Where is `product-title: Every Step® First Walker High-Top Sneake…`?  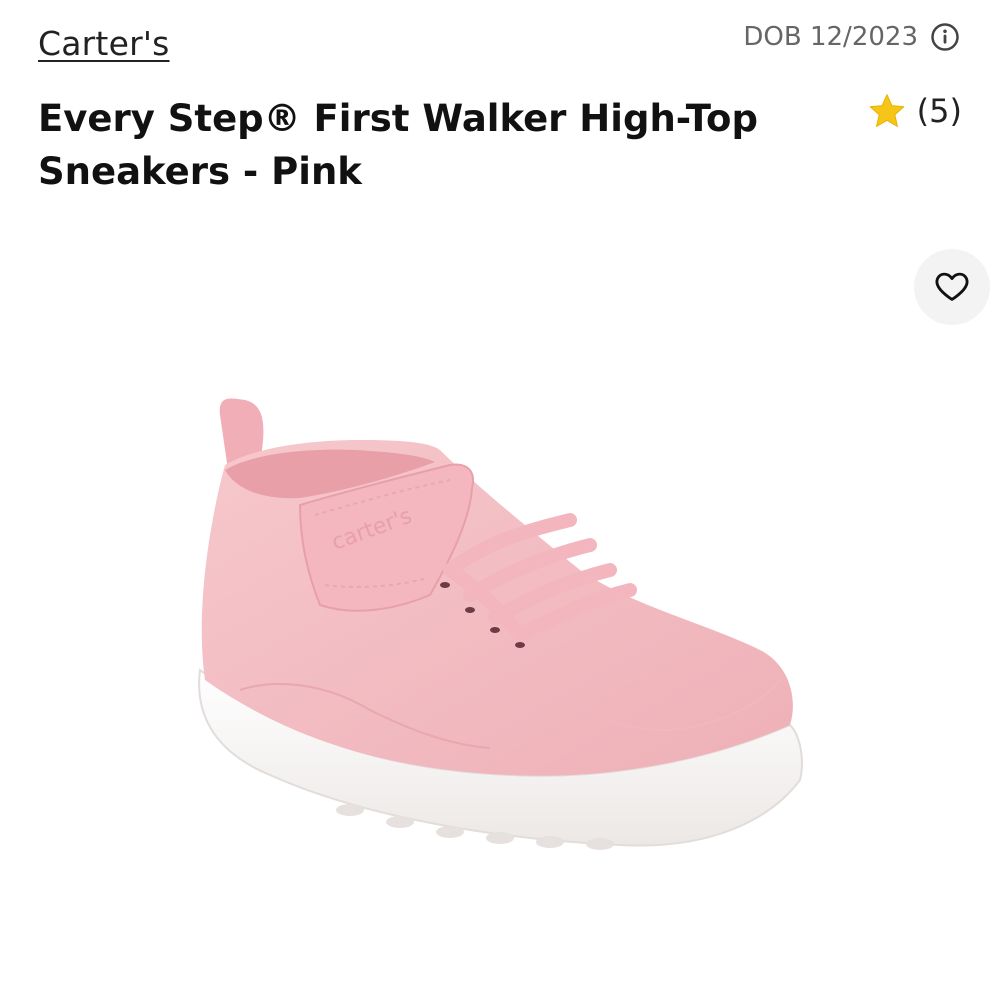
product-title: Every Step® First Walker High-Top Sneake… is located at coordinates (398, 145).